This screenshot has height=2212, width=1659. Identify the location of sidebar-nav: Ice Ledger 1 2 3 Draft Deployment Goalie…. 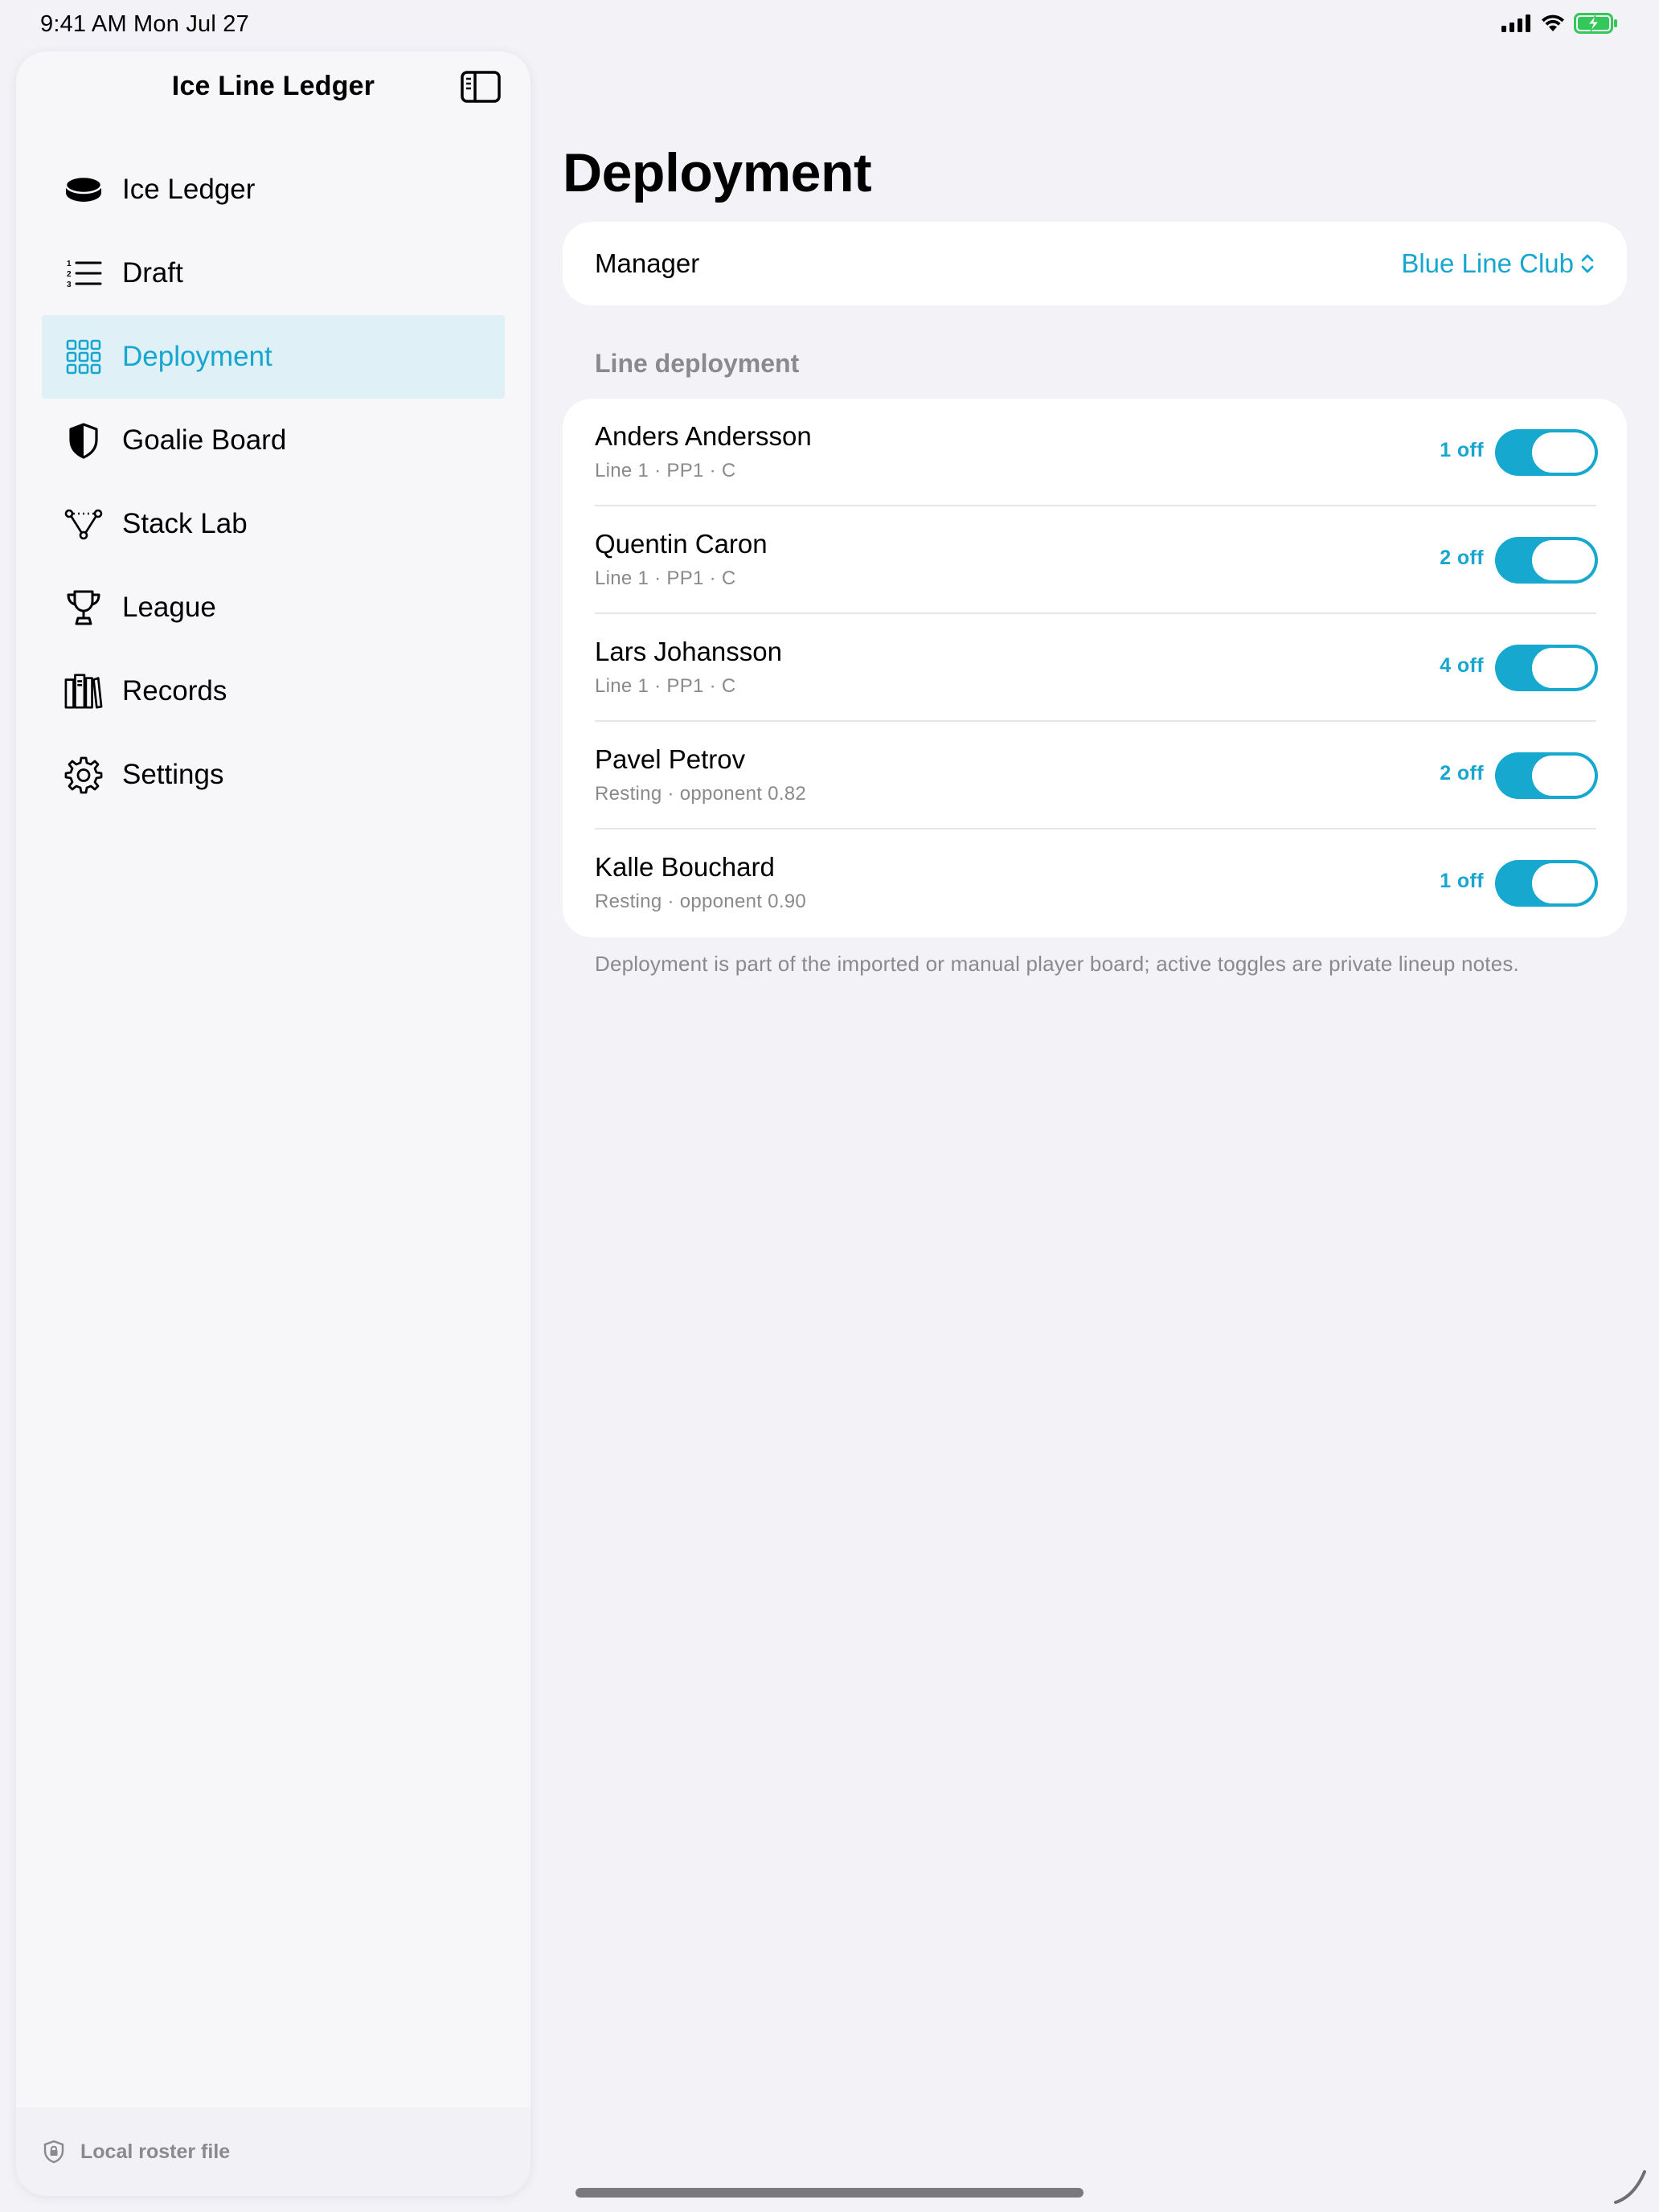
(273, 482).